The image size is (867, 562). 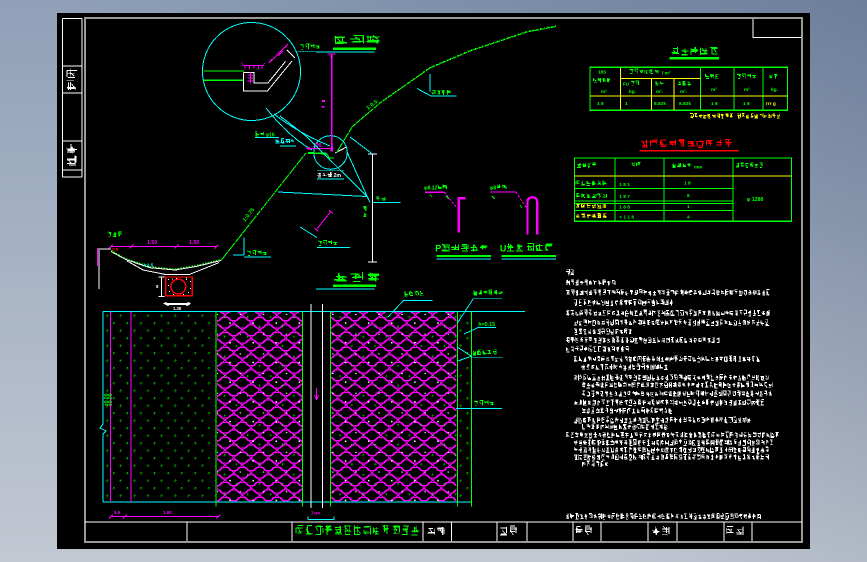 What do you see at coordinates (688, 218) in the screenshot?
I see `svg-text: 4` at bounding box center [688, 218].